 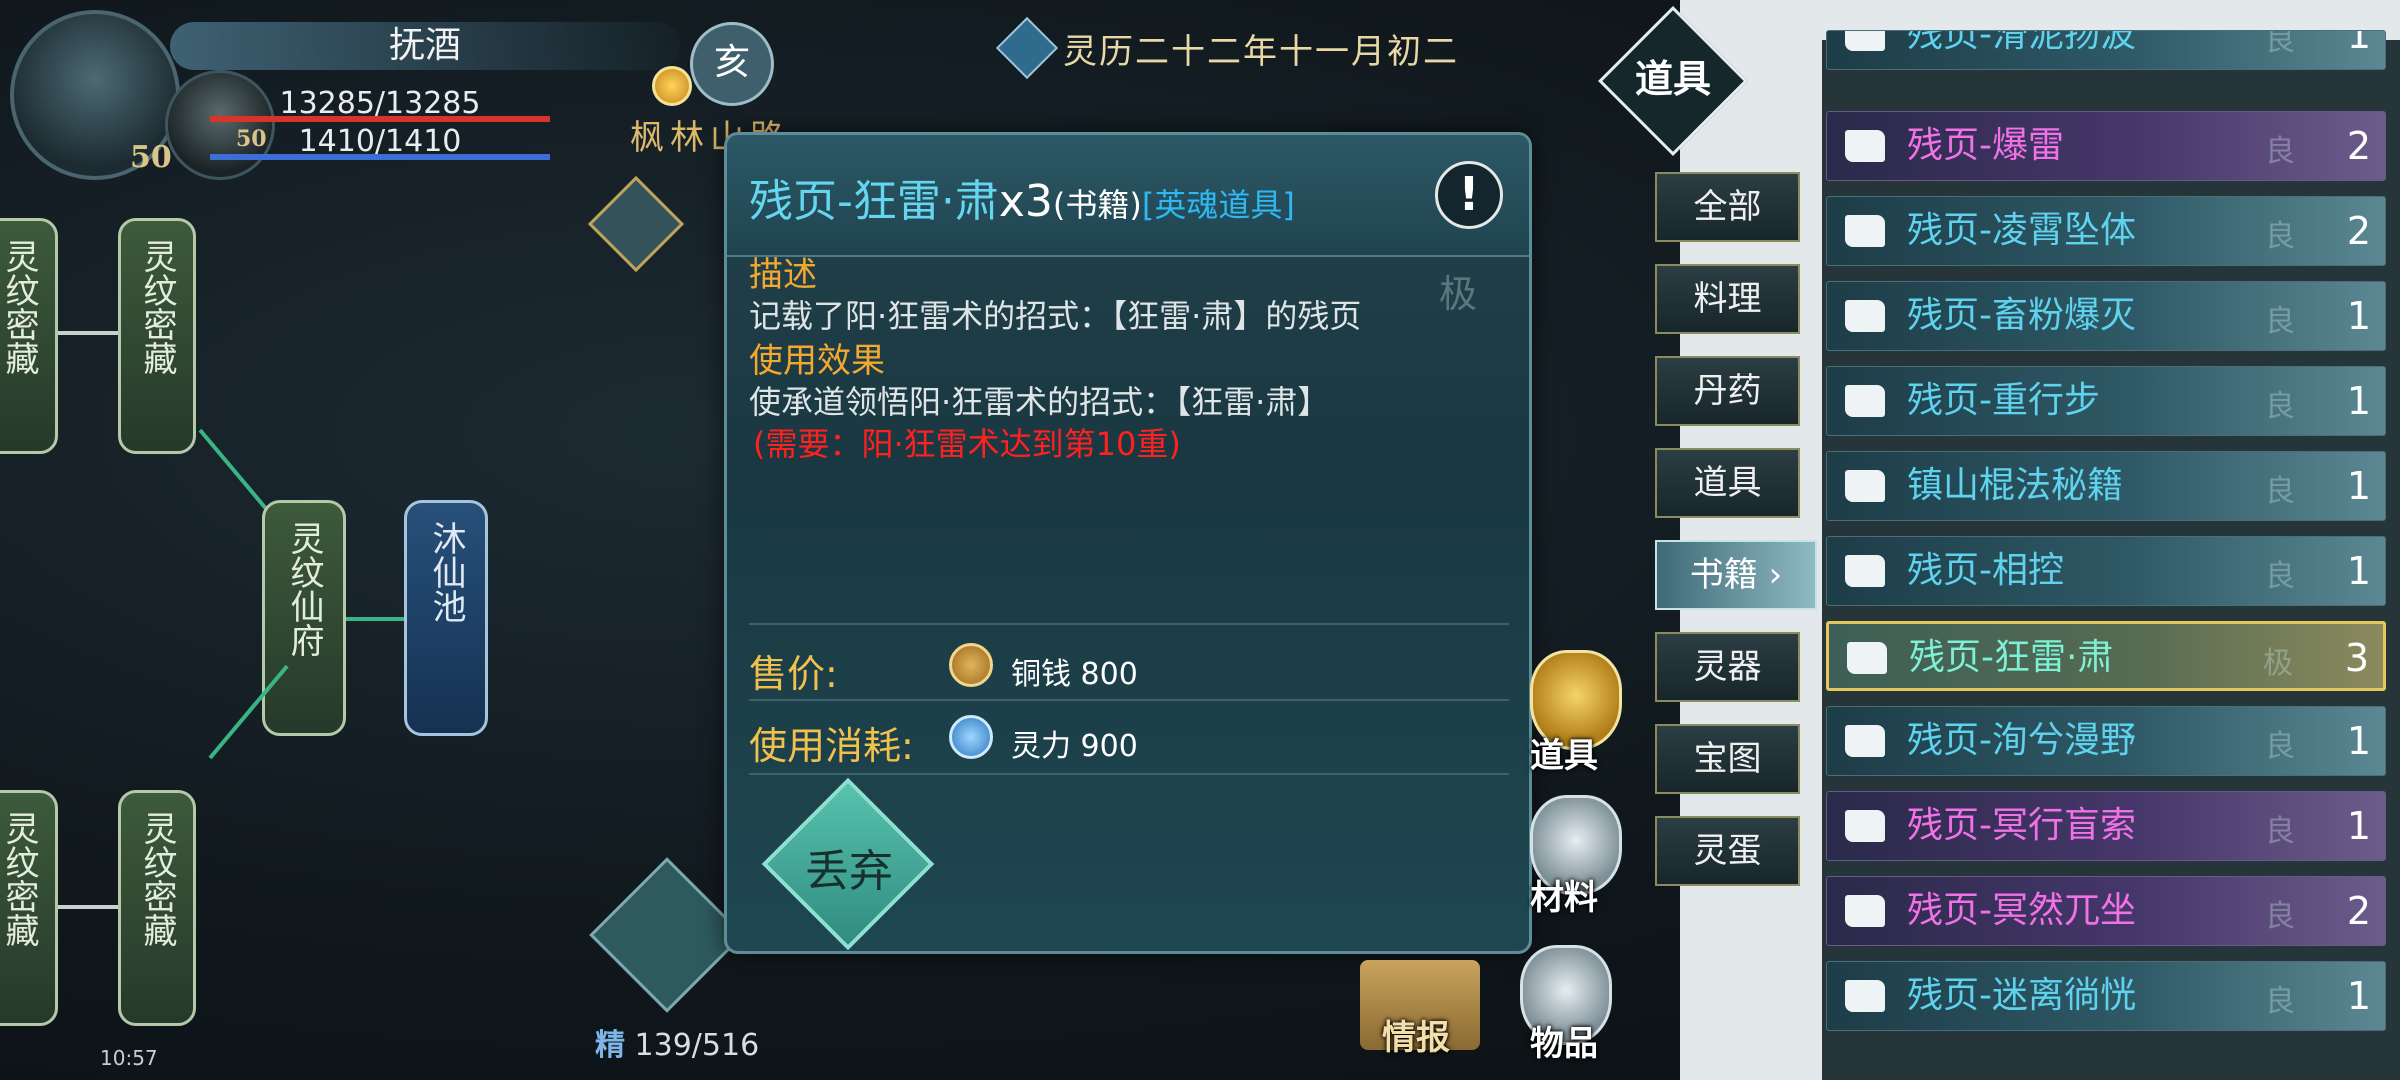 I want to click on spirit-power-icon, so click(x=971, y=737).